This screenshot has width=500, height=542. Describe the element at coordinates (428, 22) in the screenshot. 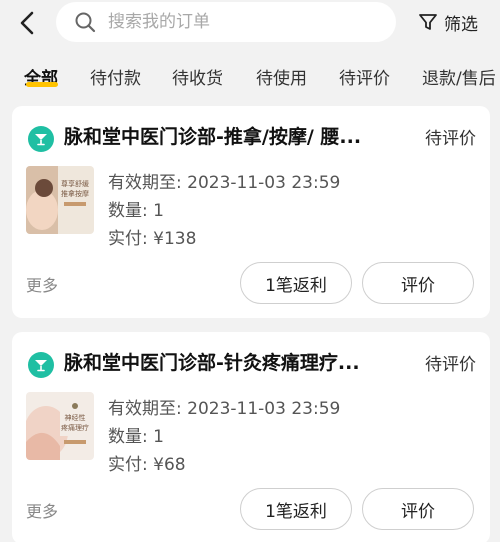

I see `filter-icon` at that location.